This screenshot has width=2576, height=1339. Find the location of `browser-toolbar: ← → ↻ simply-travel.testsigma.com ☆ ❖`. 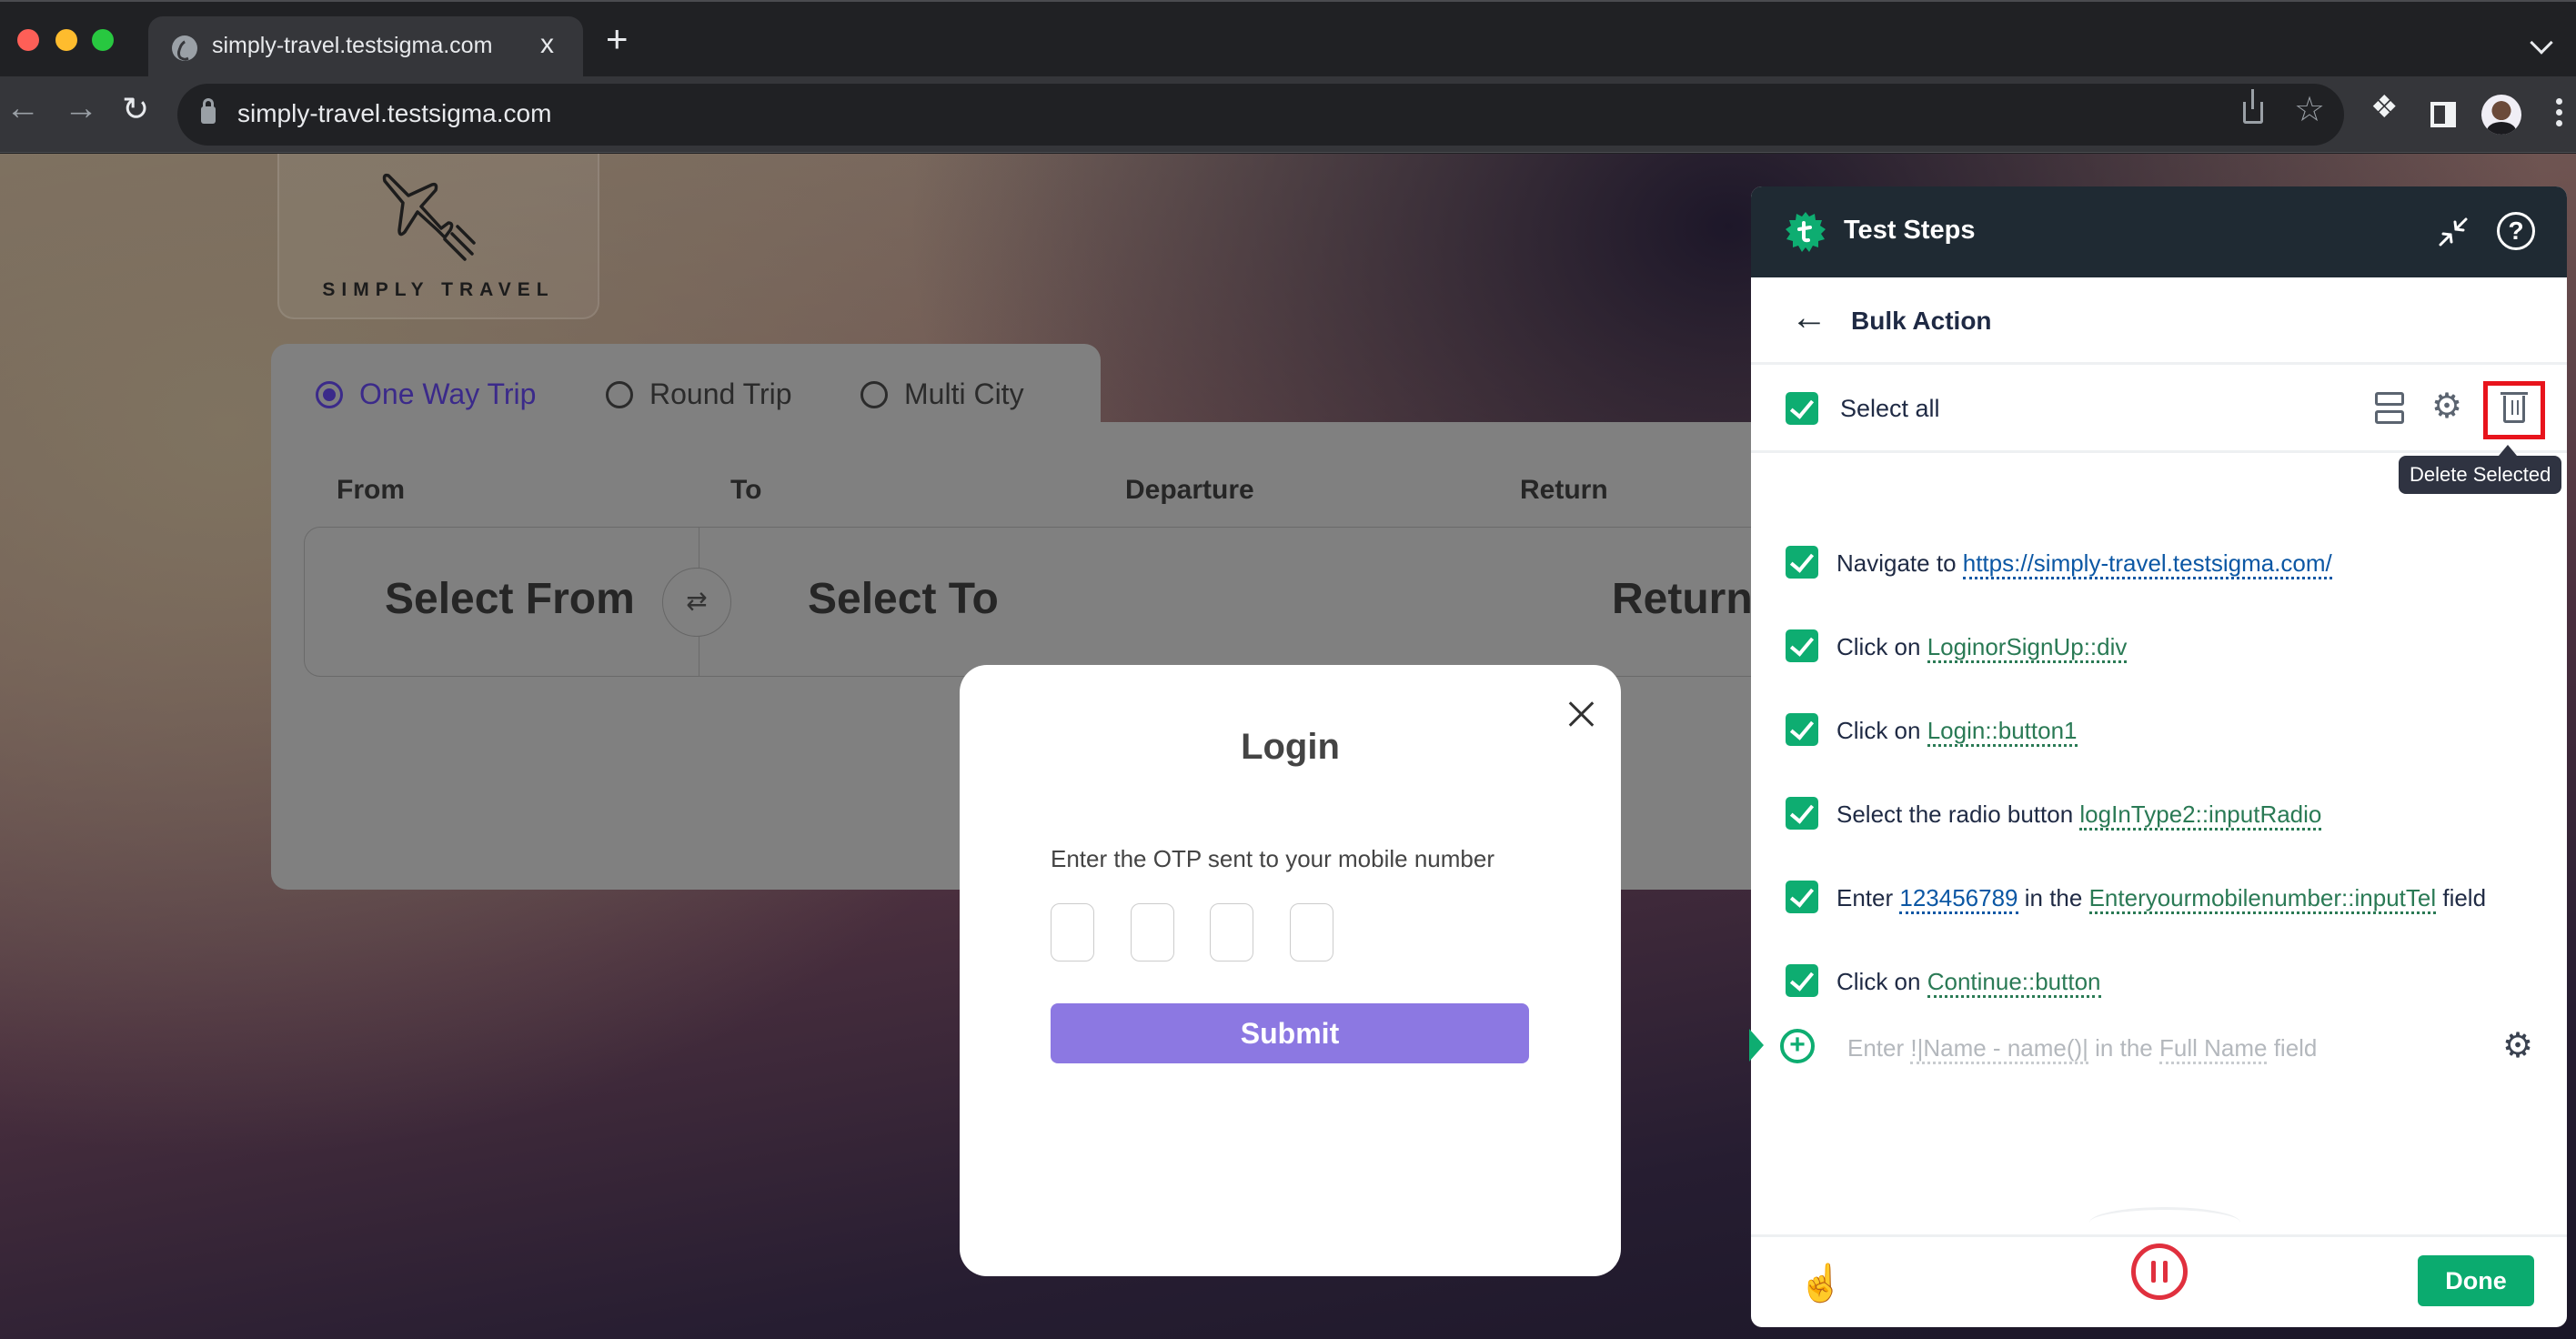

browser-toolbar: ← → ↻ simply-travel.testsigma.com ☆ ❖ is located at coordinates (1288, 114).